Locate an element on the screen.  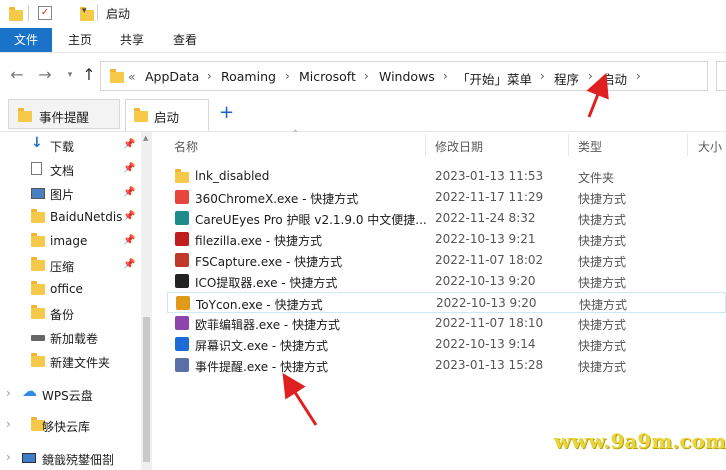
file-row: ICO提取器.exe - 快捷方式 2022-10-13 9:20 快捷方式 is located at coordinates (446, 281).